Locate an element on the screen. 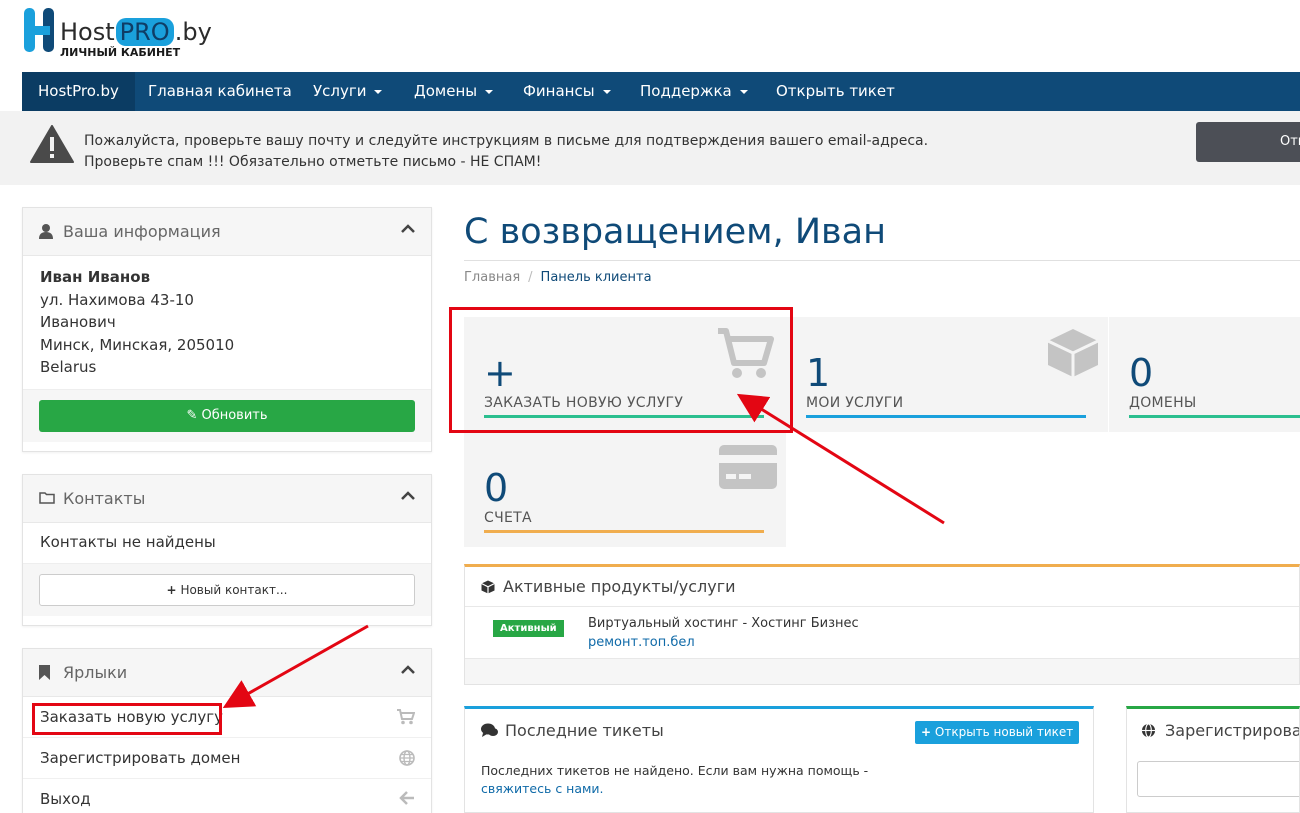  product-domain-link: ремонт.топ.бел is located at coordinates (641, 642).